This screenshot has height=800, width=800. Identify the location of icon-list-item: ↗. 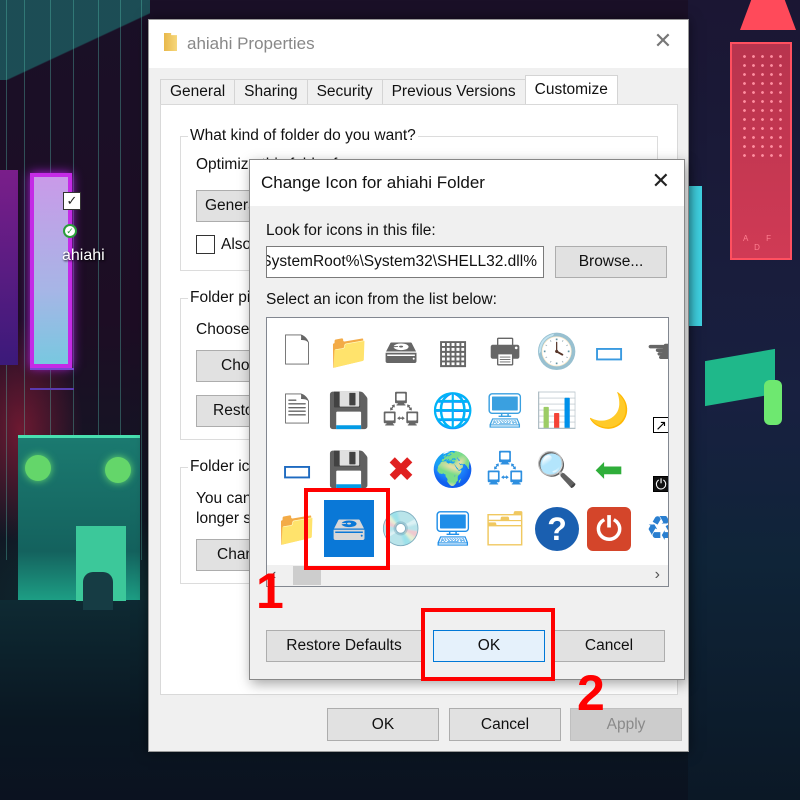
(651, 410).